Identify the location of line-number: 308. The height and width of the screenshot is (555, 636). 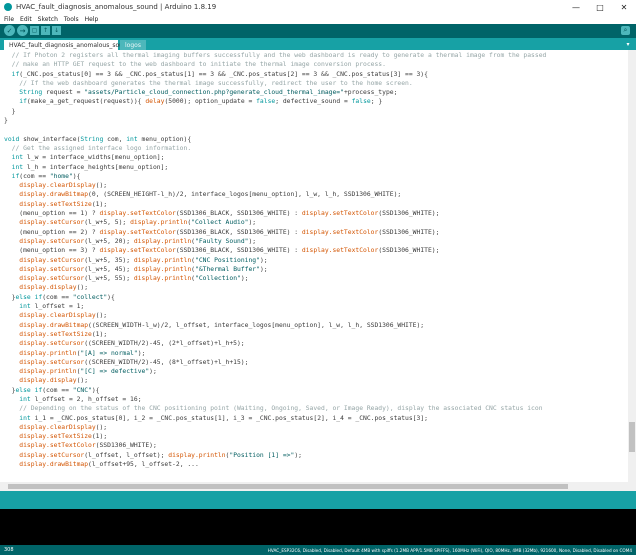
(9, 550).